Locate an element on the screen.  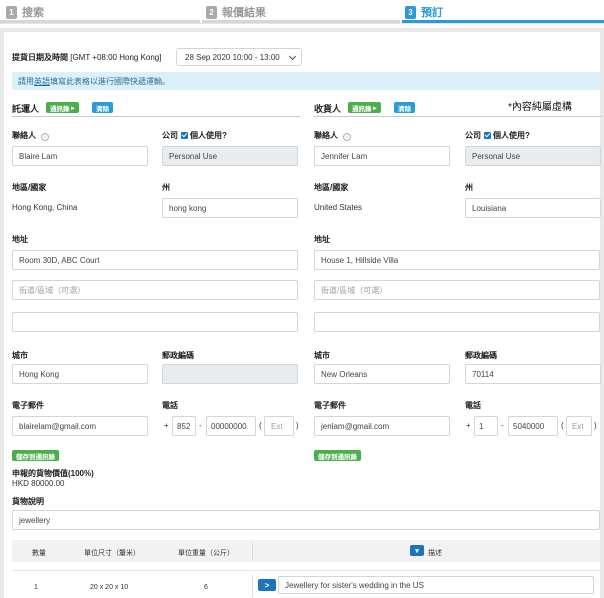
step-label: 搜索 is located at coordinates (33, 13).